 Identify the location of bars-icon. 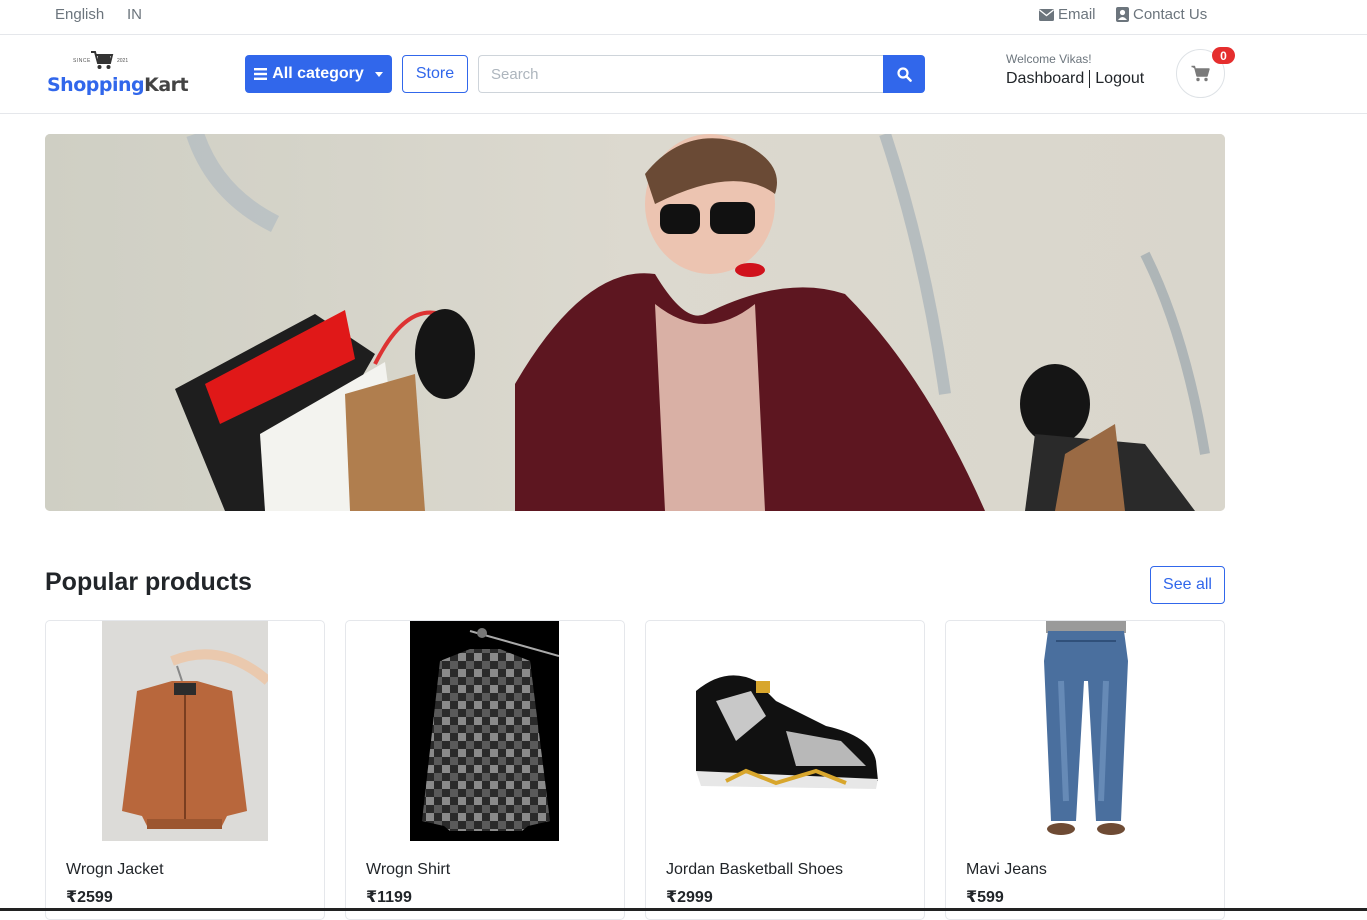
(261, 74).